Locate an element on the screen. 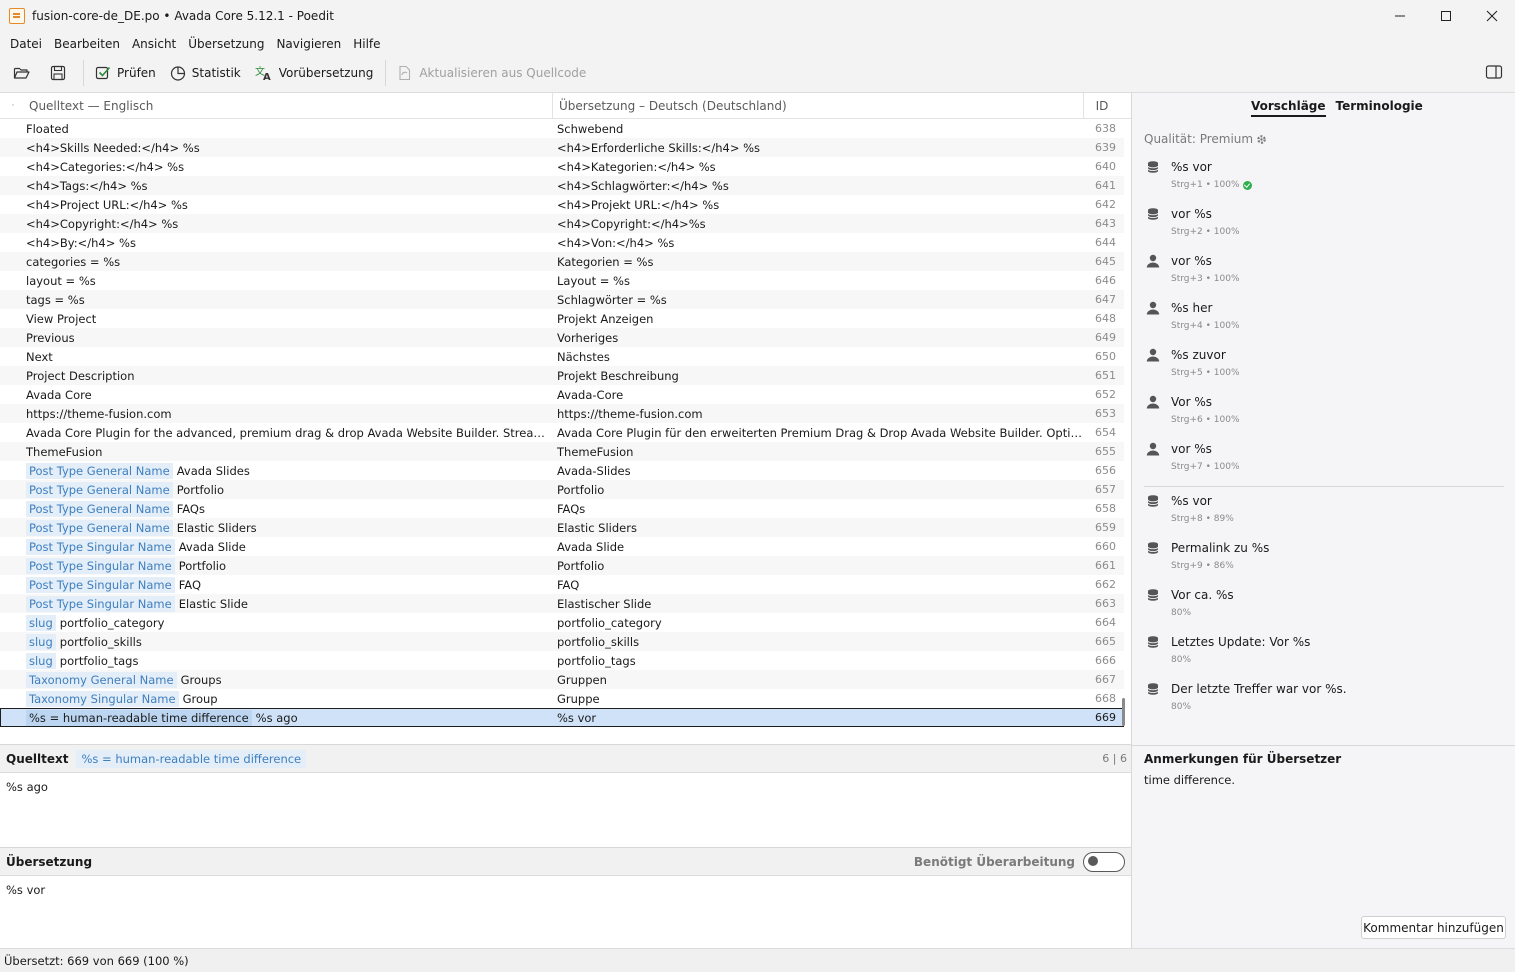 The height and width of the screenshot is (972, 1515). row-id: 646 is located at coordinates (1105, 280).